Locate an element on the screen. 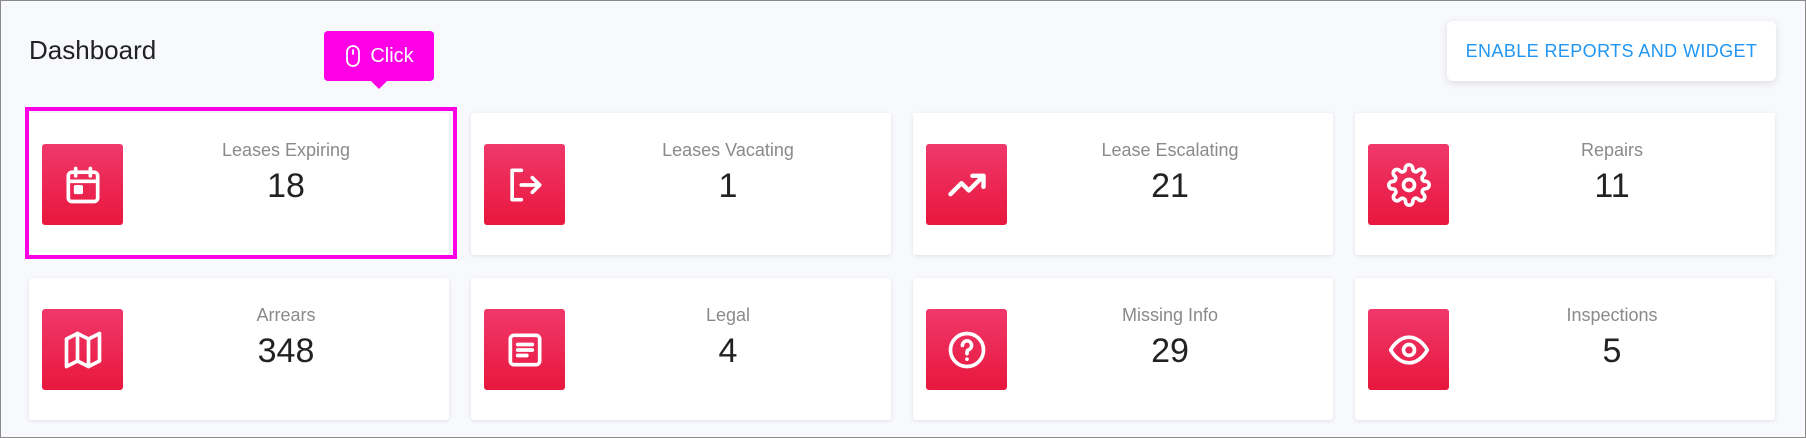  card-legal: Legal 4 is located at coordinates (681, 349).